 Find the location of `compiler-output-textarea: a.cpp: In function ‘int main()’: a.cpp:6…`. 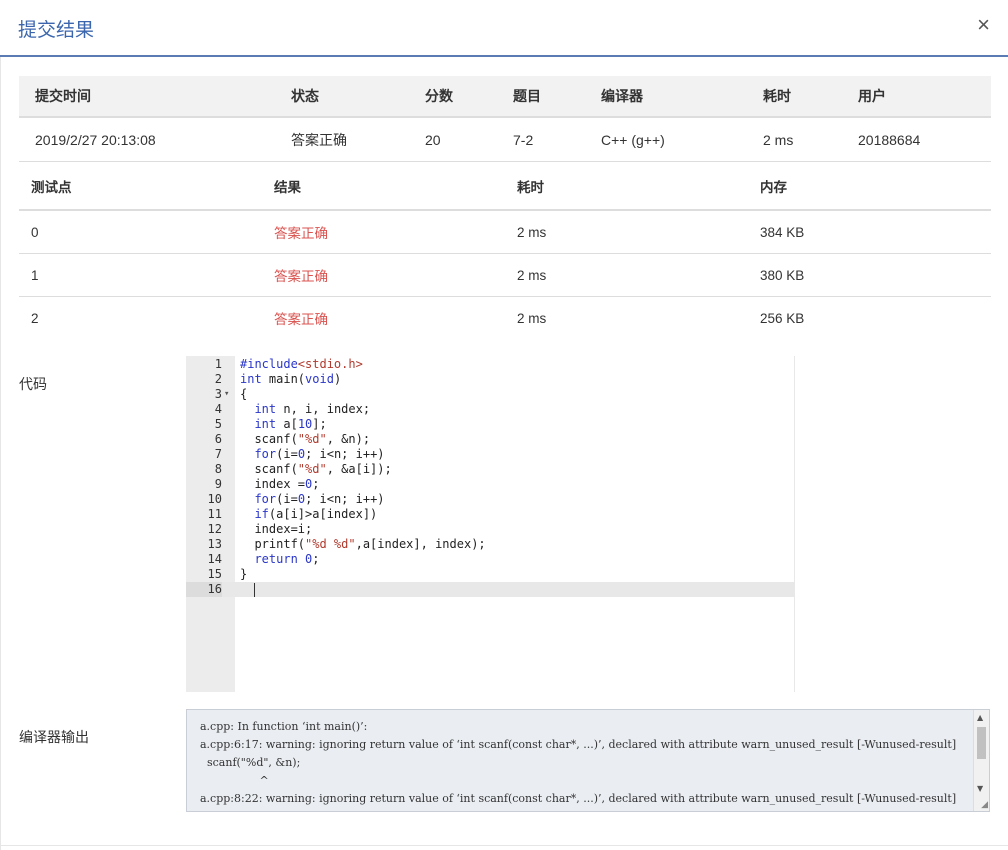

compiler-output-textarea: a.cpp: In function ‘int main()’: a.cpp:6… is located at coordinates (588, 760).